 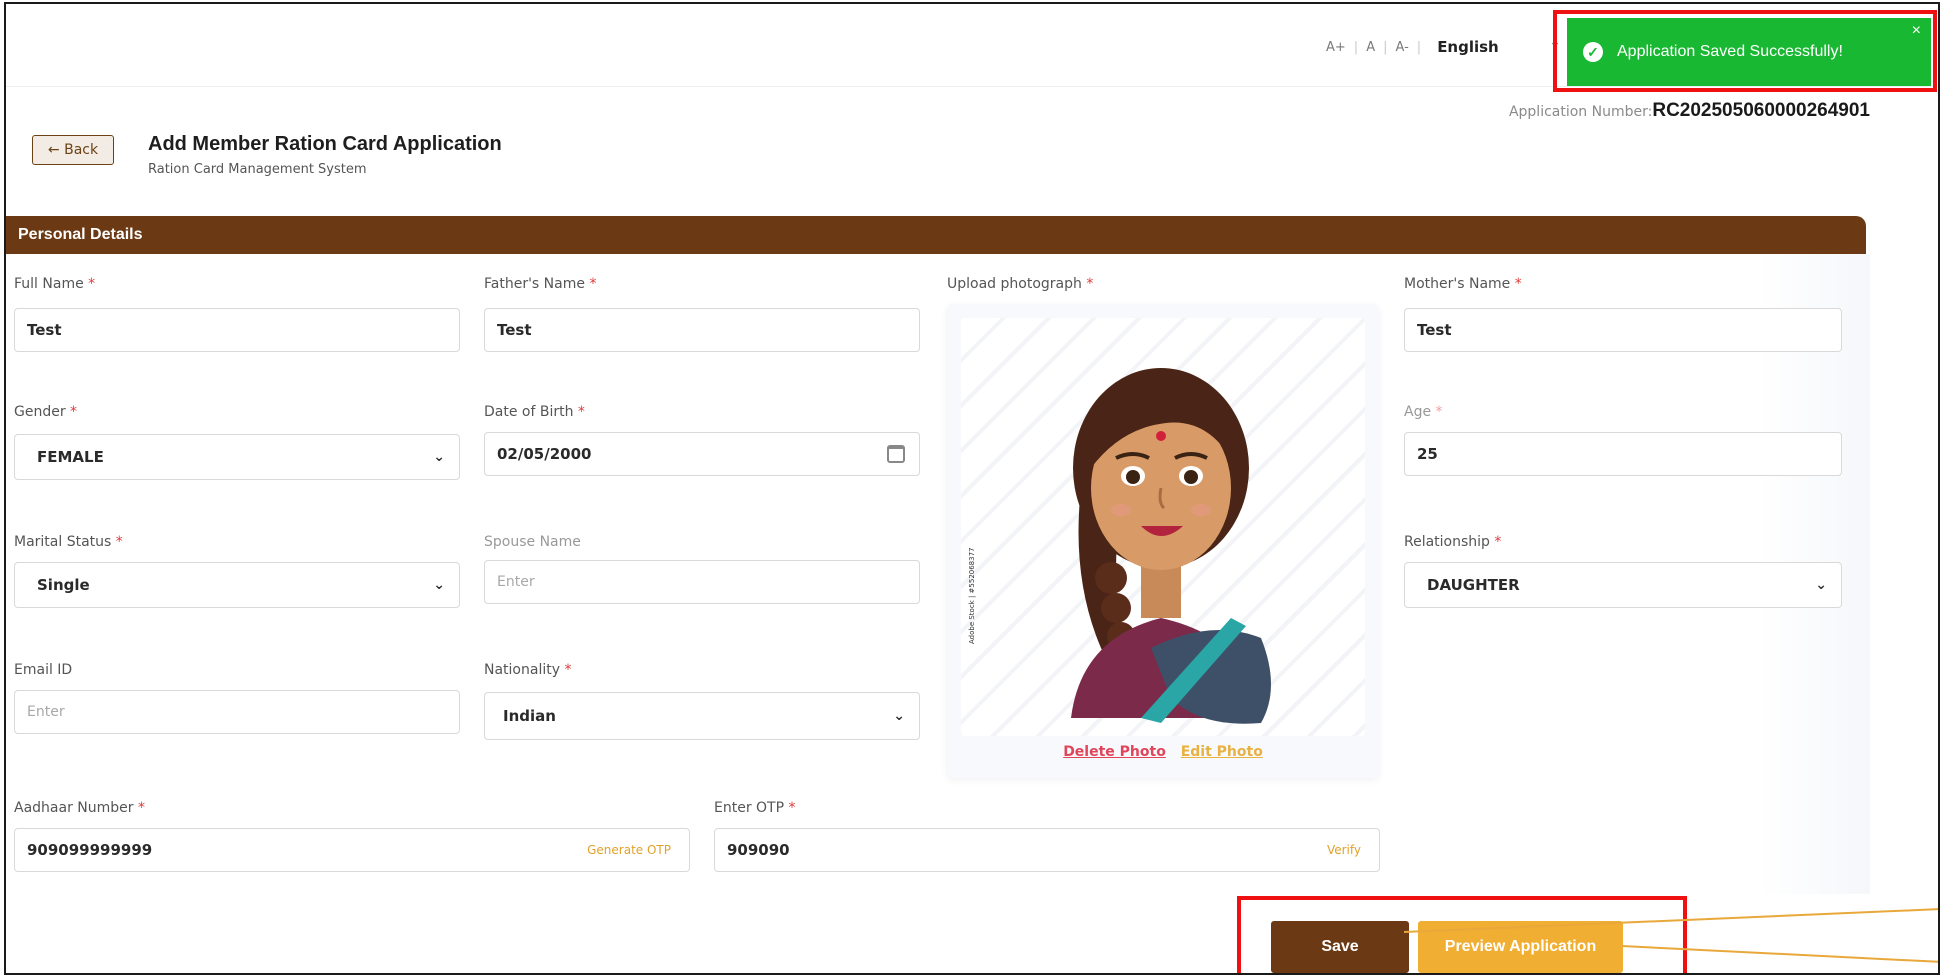 What do you see at coordinates (1412, 47) in the screenshot?
I see `font-size-controls: A+ | A | A- | English` at bounding box center [1412, 47].